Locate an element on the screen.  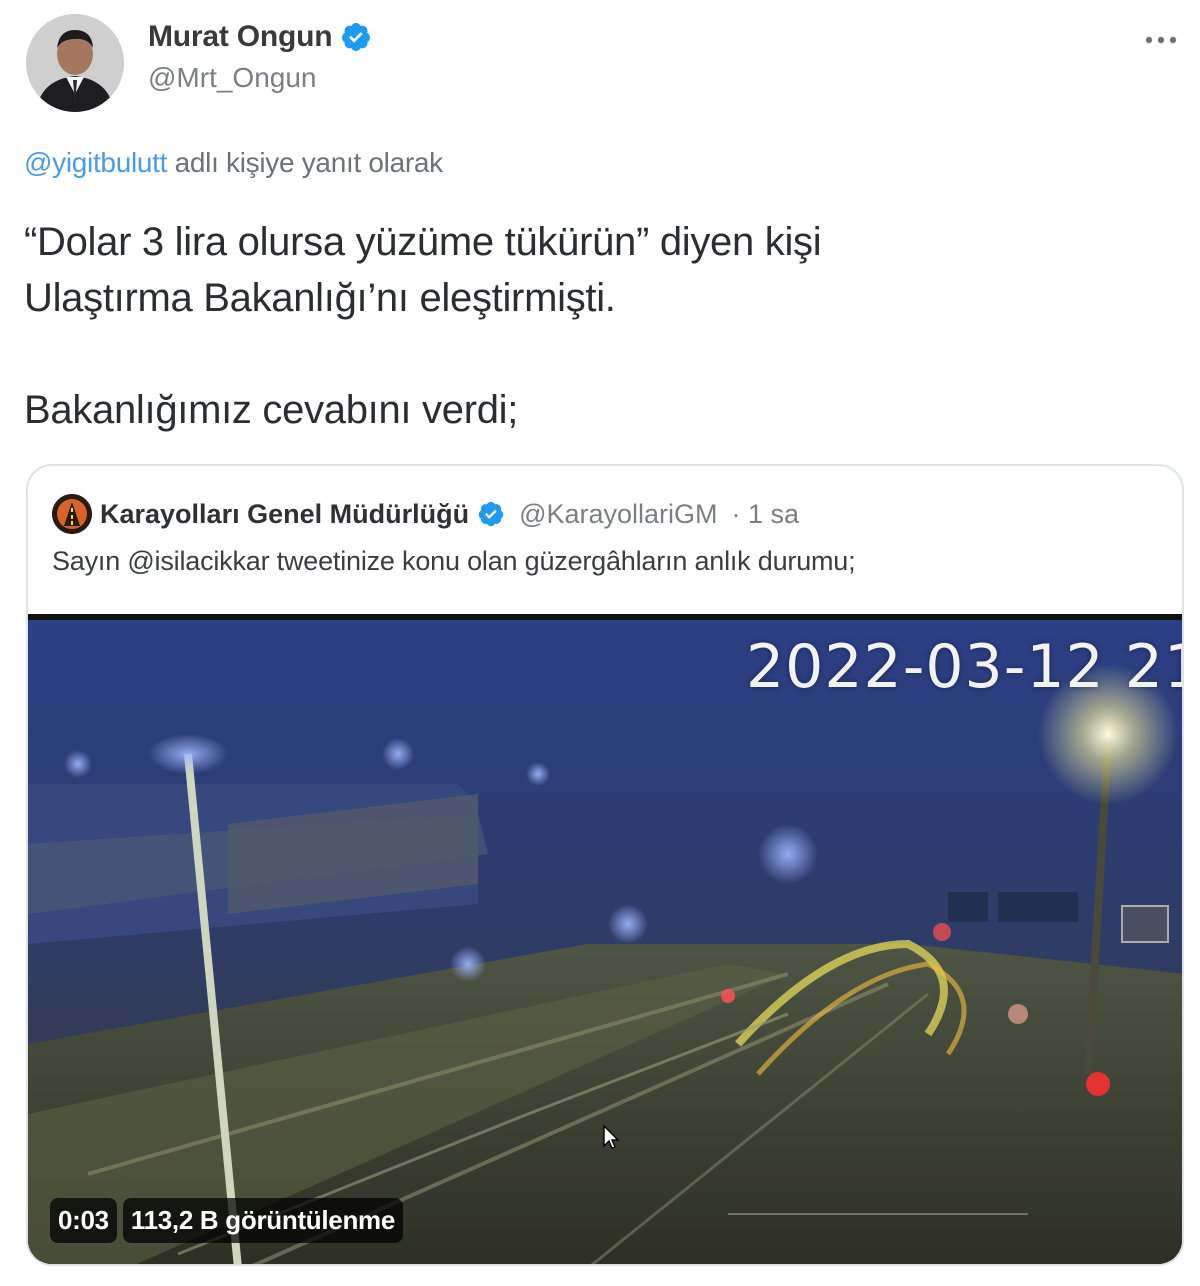
author-avatar is located at coordinates (75, 63).